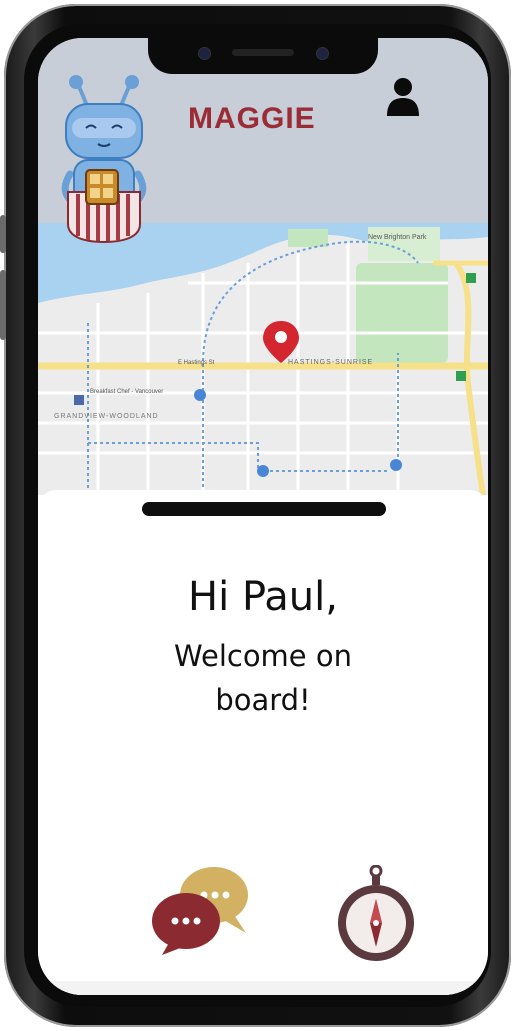 This screenshot has width=515, height=1031. I want to click on home-indicator-bar, so click(263, 988).